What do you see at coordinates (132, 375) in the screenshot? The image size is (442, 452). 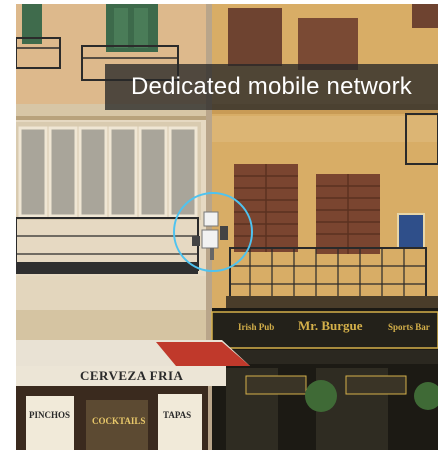 I see `awning-sign: CERVEZA FRIA` at bounding box center [132, 375].